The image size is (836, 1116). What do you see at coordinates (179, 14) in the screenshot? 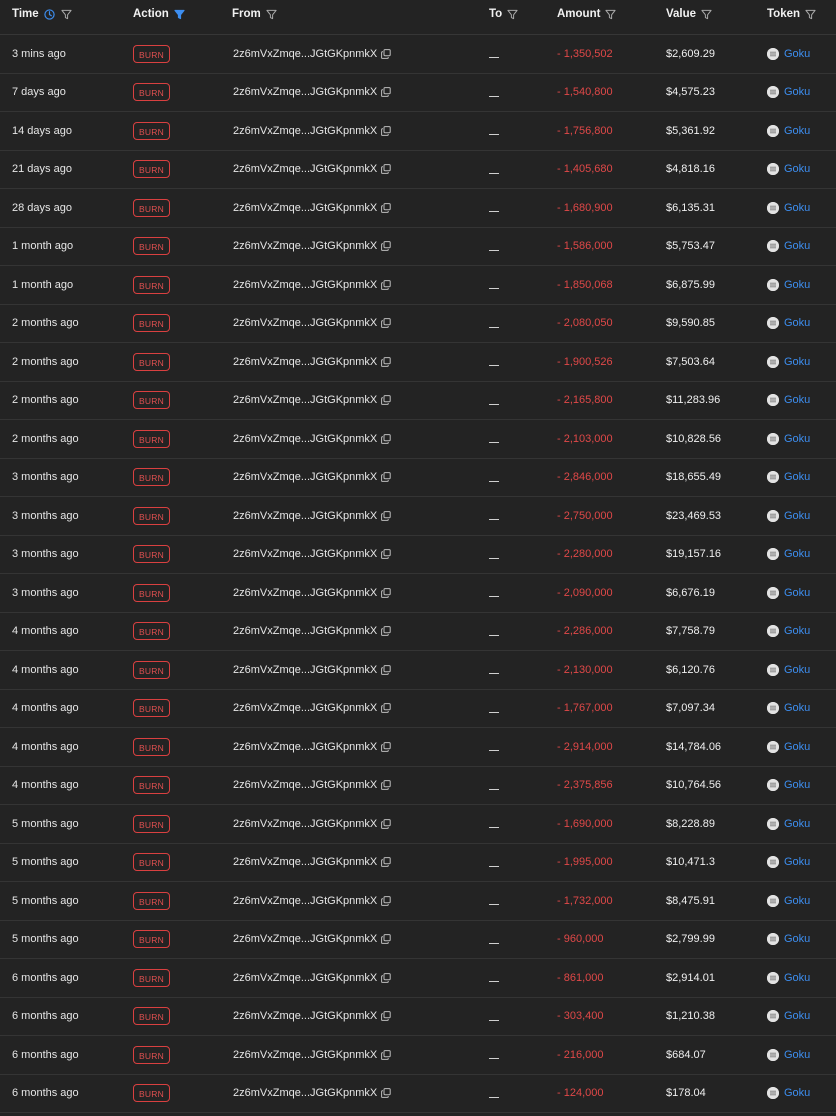
I see `filter-active-icon` at bounding box center [179, 14].